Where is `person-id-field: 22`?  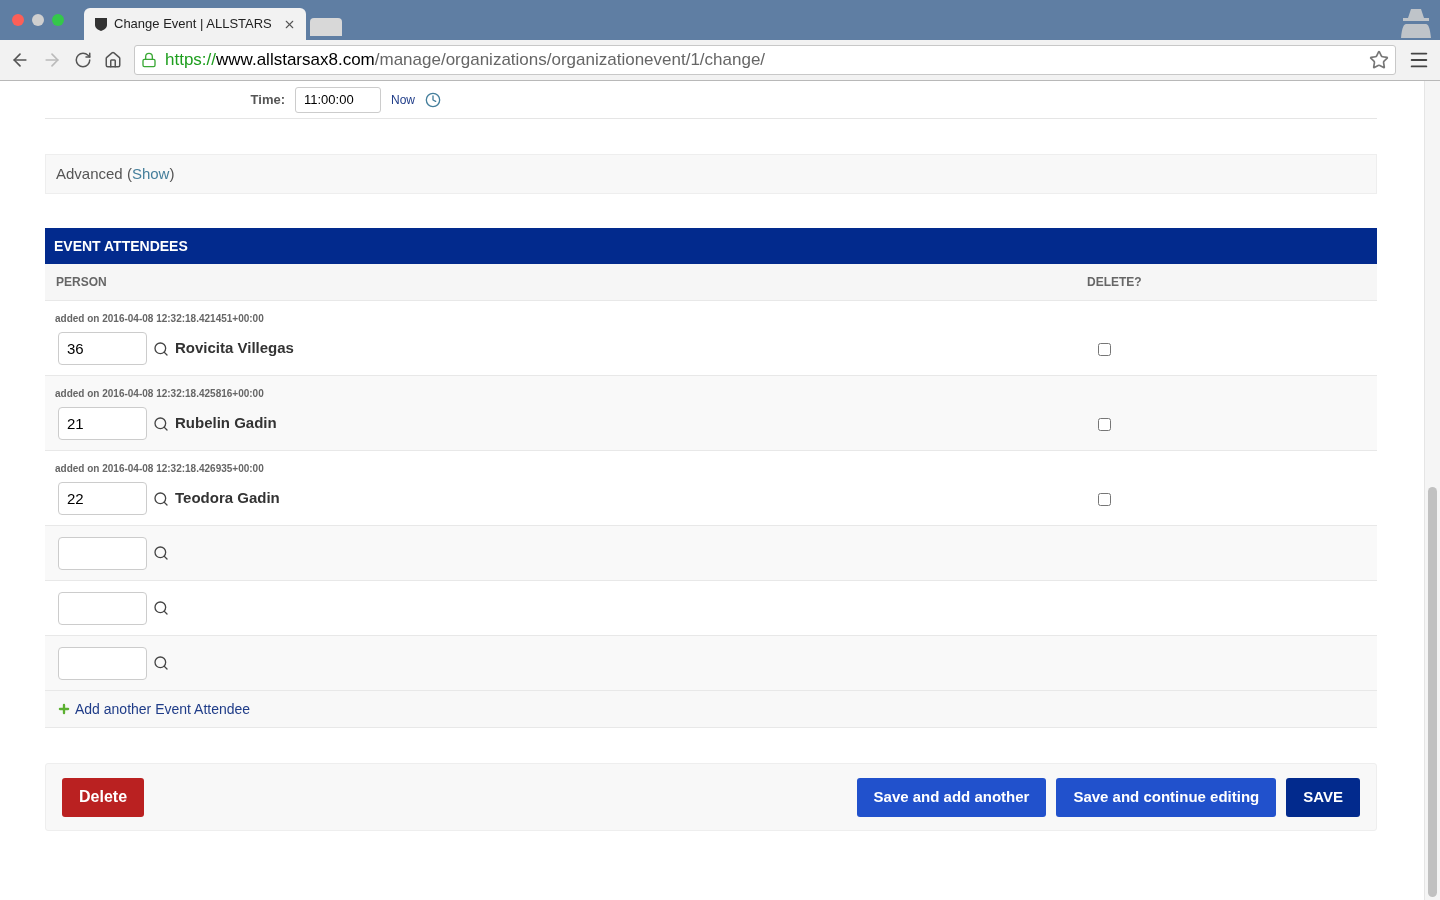
person-id-field: 22 is located at coordinates (102, 498).